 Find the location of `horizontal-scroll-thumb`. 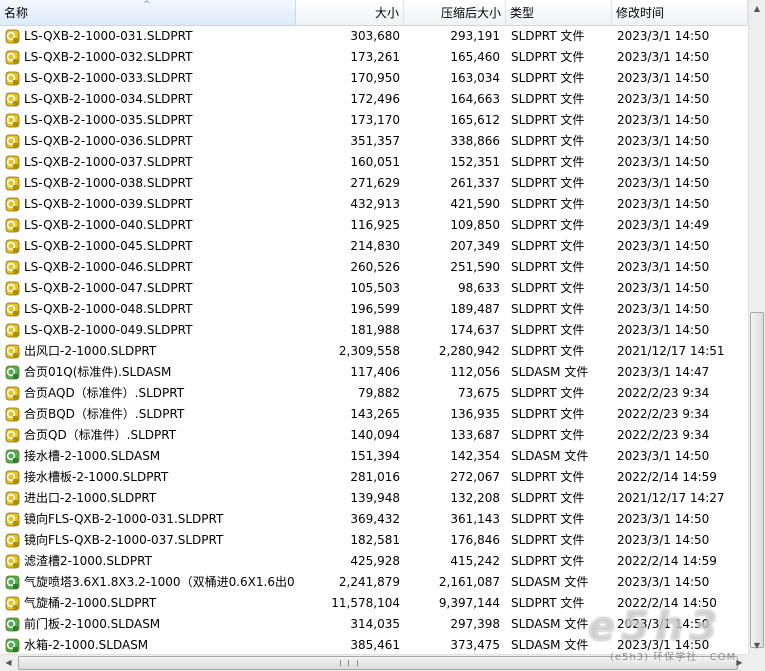

horizontal-scroll-thumb is located at coordinates (378, 663).